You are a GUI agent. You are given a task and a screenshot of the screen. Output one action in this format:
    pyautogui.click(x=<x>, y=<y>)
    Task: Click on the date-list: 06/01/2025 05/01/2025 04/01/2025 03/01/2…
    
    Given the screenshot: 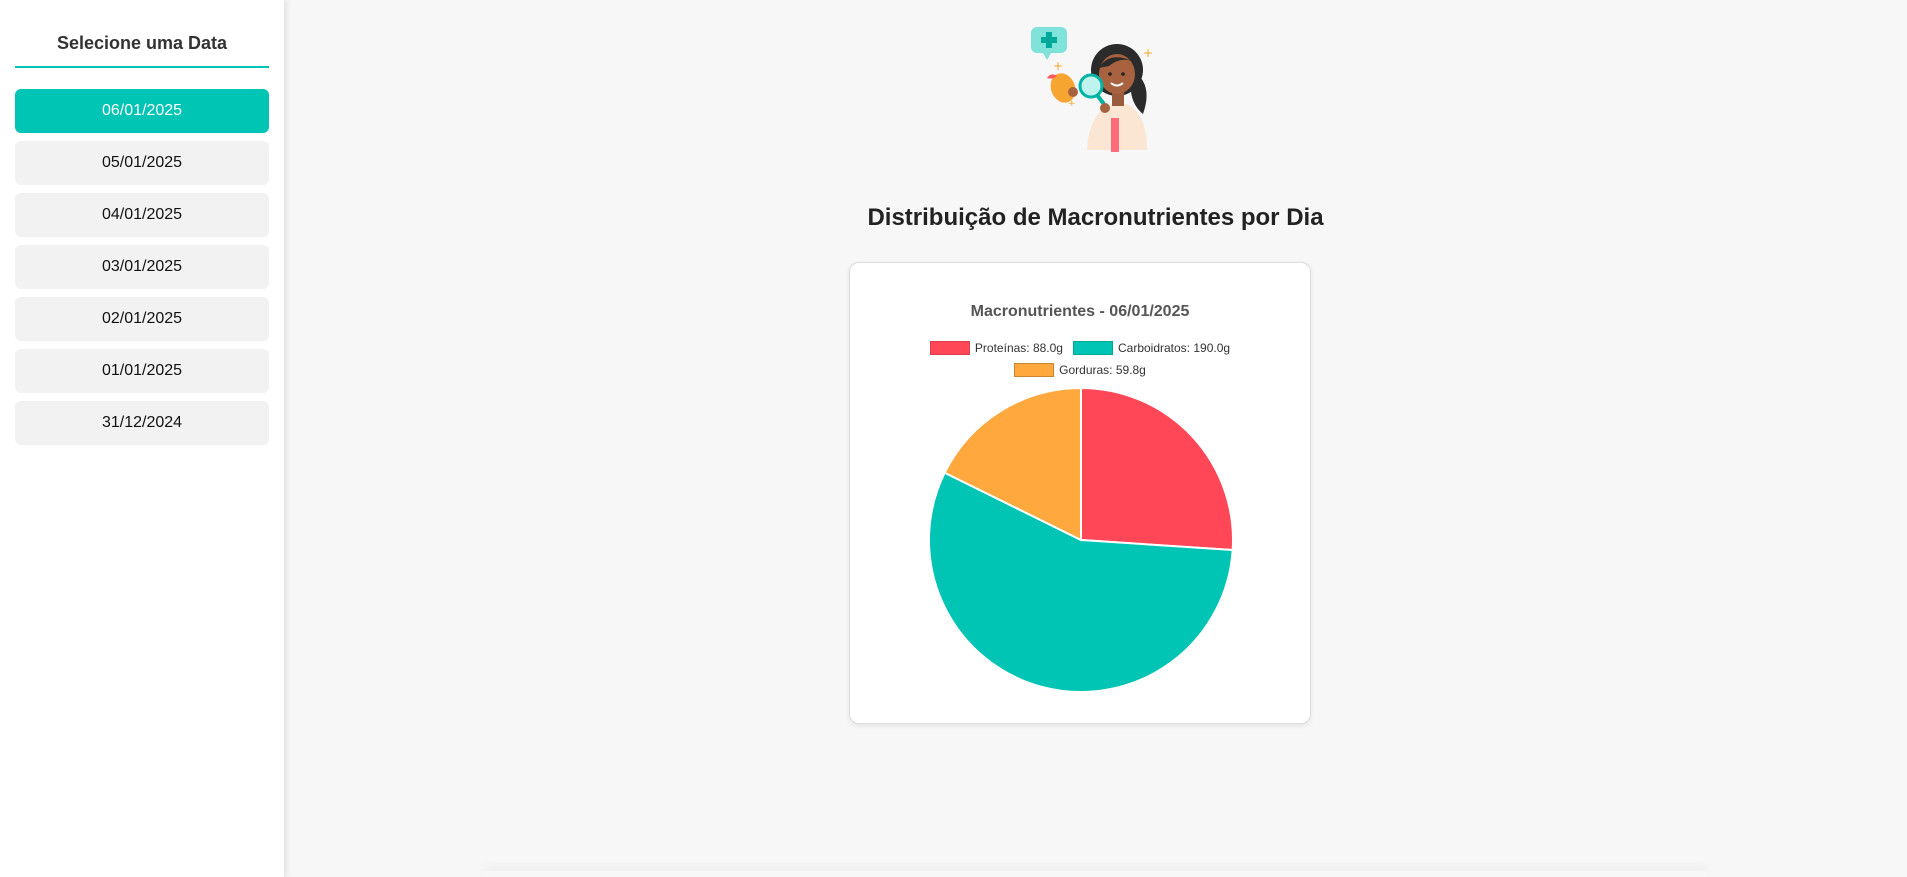 What is the action you would take?
    pyautogui.click(x=142, y=267)
    